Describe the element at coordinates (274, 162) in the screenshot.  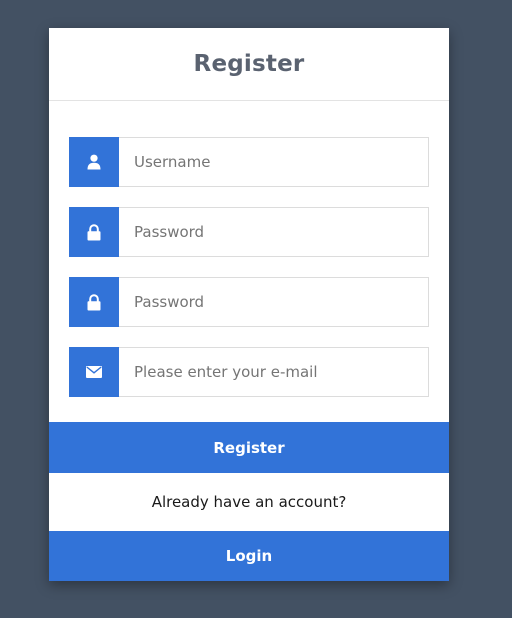
I see `username-input` at that location.